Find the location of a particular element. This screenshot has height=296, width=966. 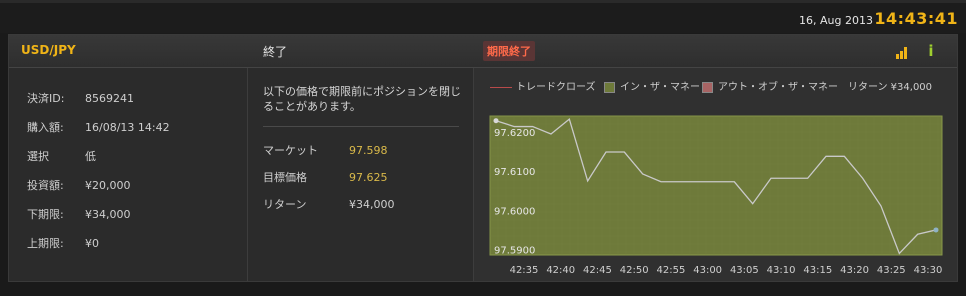

x-tick-label: 42:55 is located at coordinates (670, 270).